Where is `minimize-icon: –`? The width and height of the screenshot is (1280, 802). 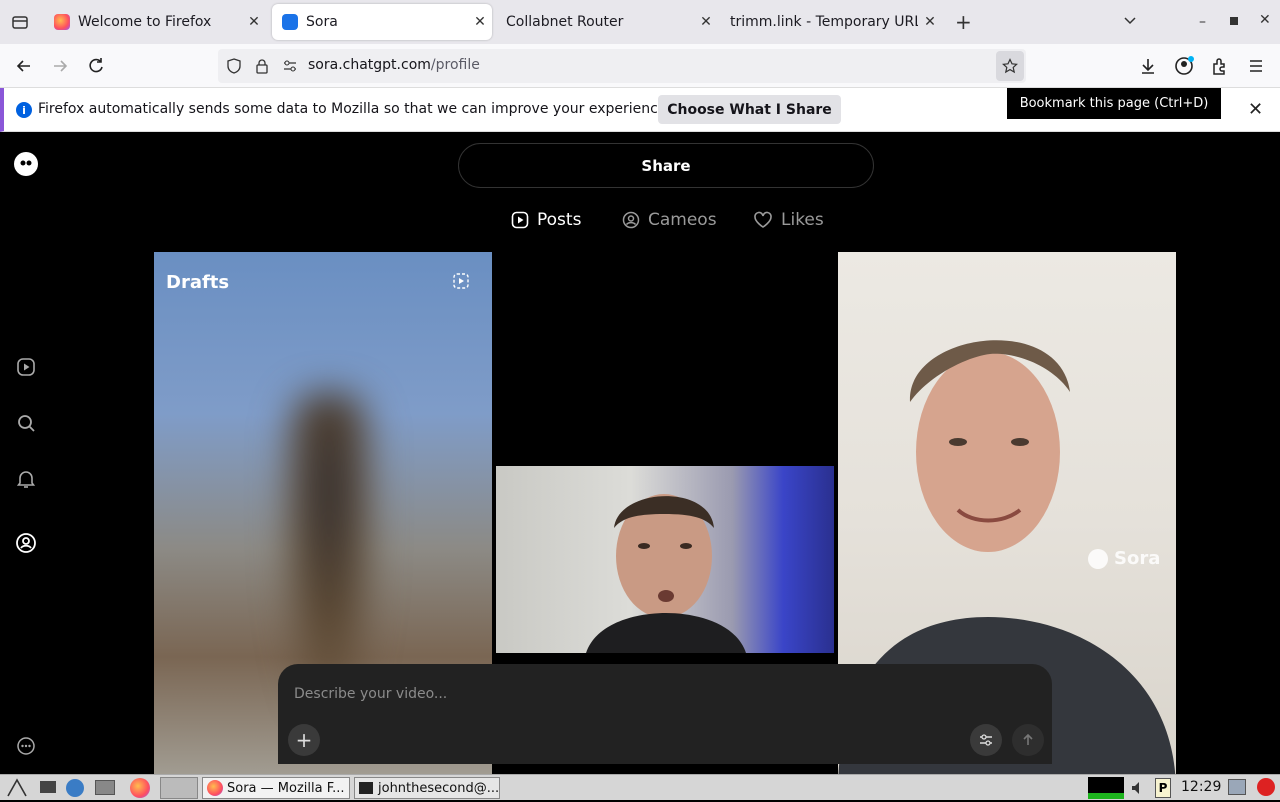
minimize-icon: – is located at coordinates (1202, 22).